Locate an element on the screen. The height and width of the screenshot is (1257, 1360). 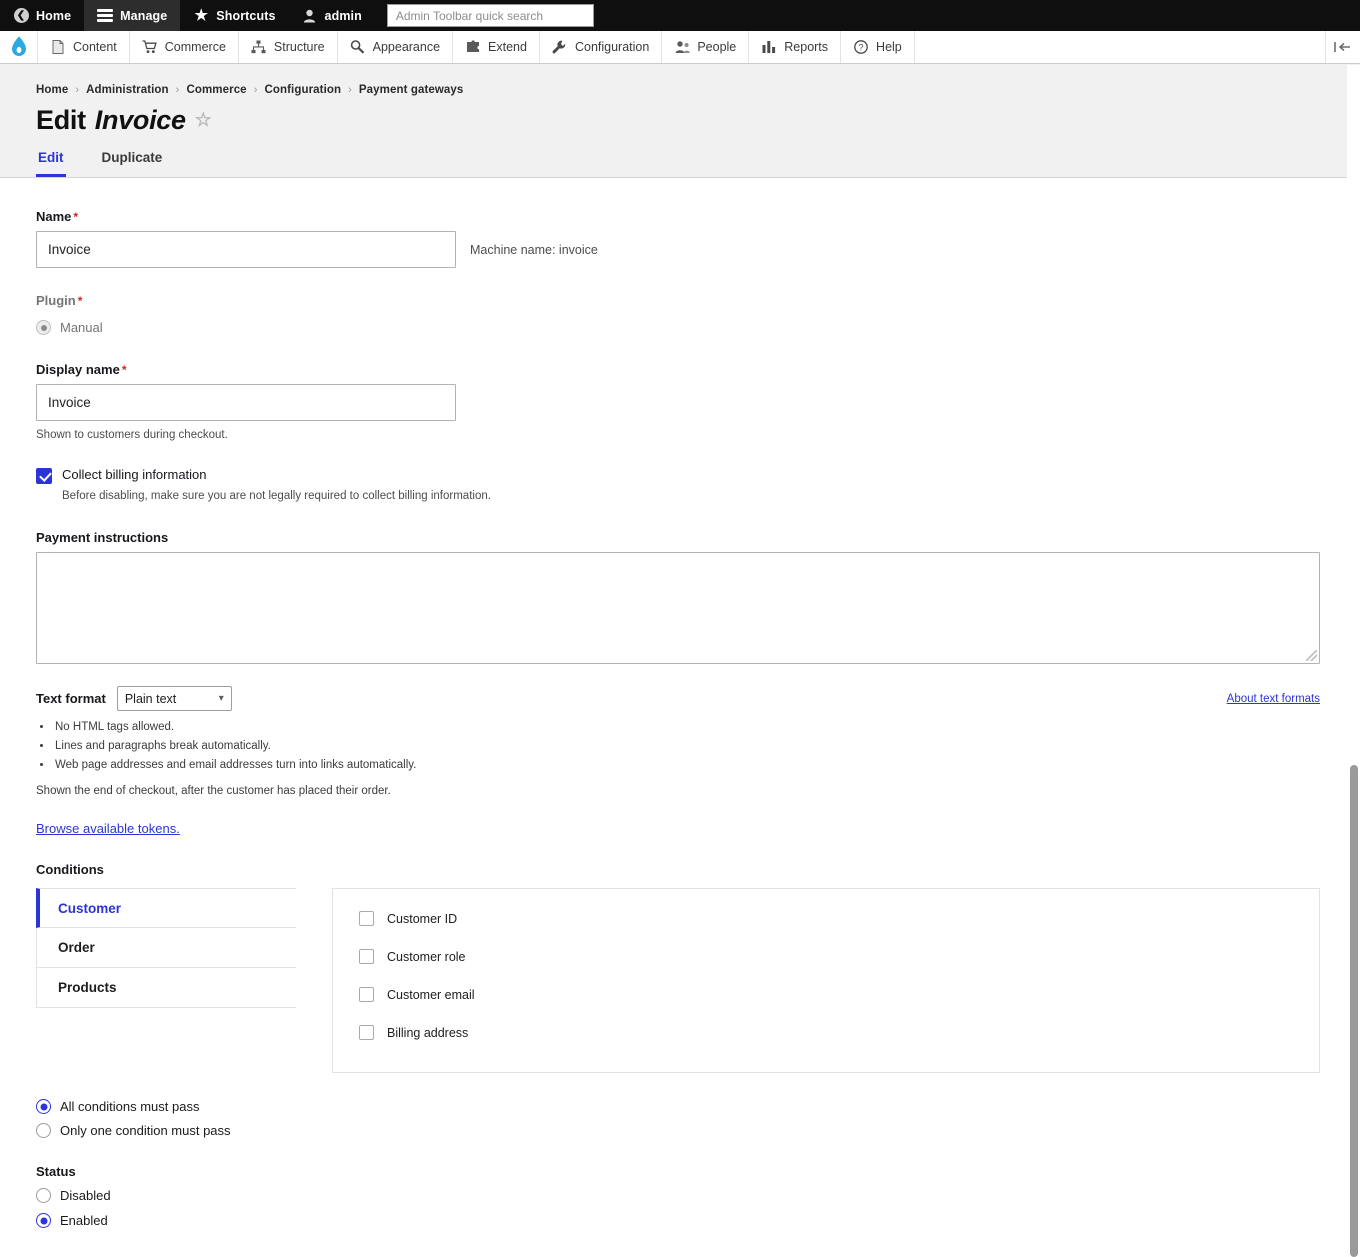
conditions-tab-products-label: Products is located at coordinates (87, 987).